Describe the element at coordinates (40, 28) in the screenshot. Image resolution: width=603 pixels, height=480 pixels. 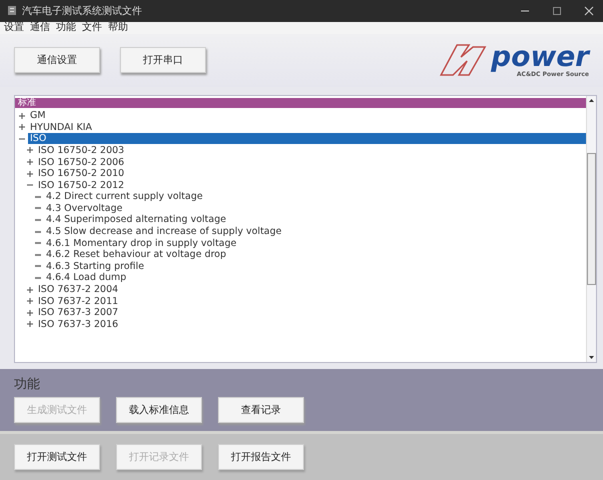
I see `menu-item: 通信` at that location.